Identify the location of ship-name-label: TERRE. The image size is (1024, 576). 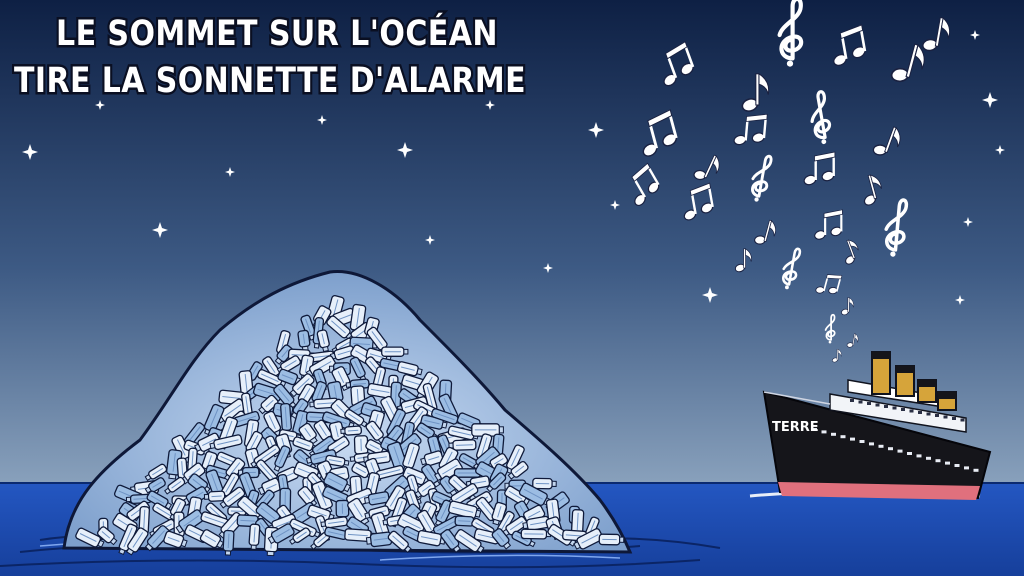
(795, 427).